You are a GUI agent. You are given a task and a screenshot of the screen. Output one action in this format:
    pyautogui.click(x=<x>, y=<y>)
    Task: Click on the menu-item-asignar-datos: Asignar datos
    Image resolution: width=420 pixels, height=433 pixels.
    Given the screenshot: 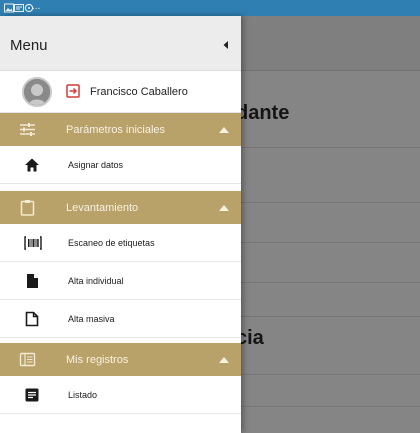 What is the action you would take?
    pyautogui.click(x=120, y=165)
    